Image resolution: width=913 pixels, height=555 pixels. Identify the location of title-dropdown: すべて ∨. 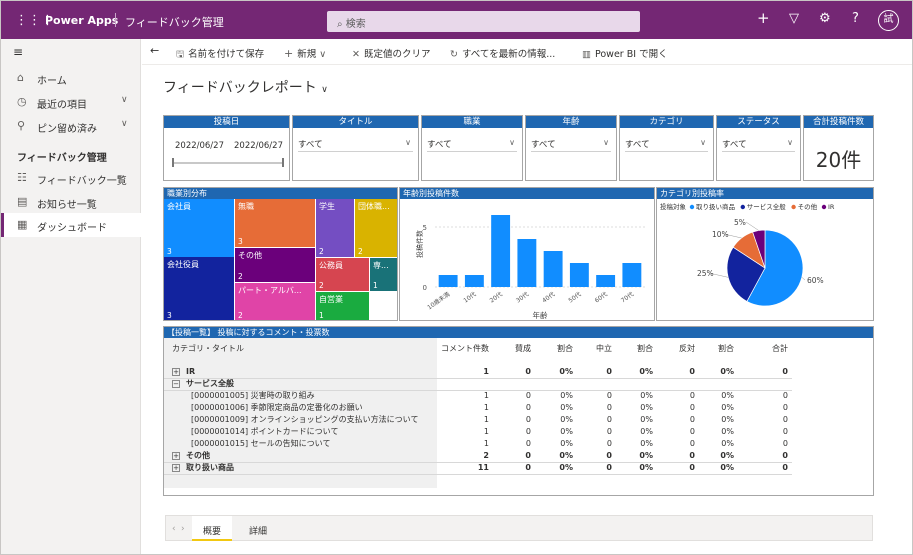
(355, 145).